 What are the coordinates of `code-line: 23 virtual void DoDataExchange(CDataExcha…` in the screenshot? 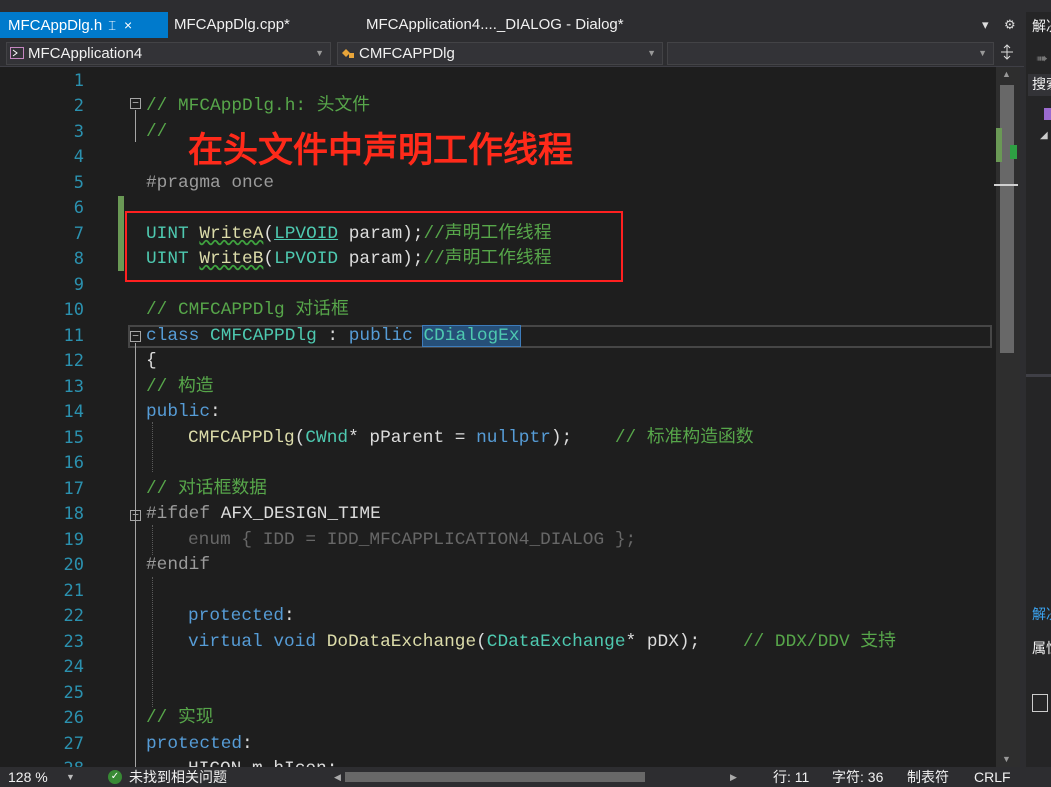 It's located at (498, 642).